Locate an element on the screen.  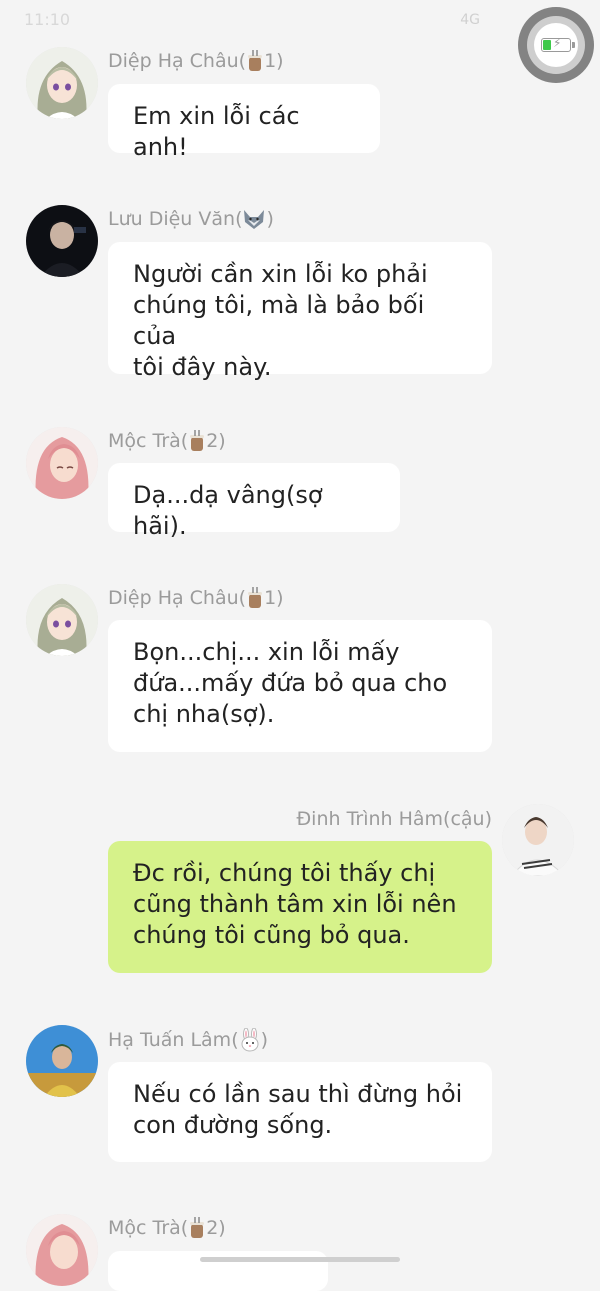
battery-icon: ⚡ is located at coordinates (558, 44).